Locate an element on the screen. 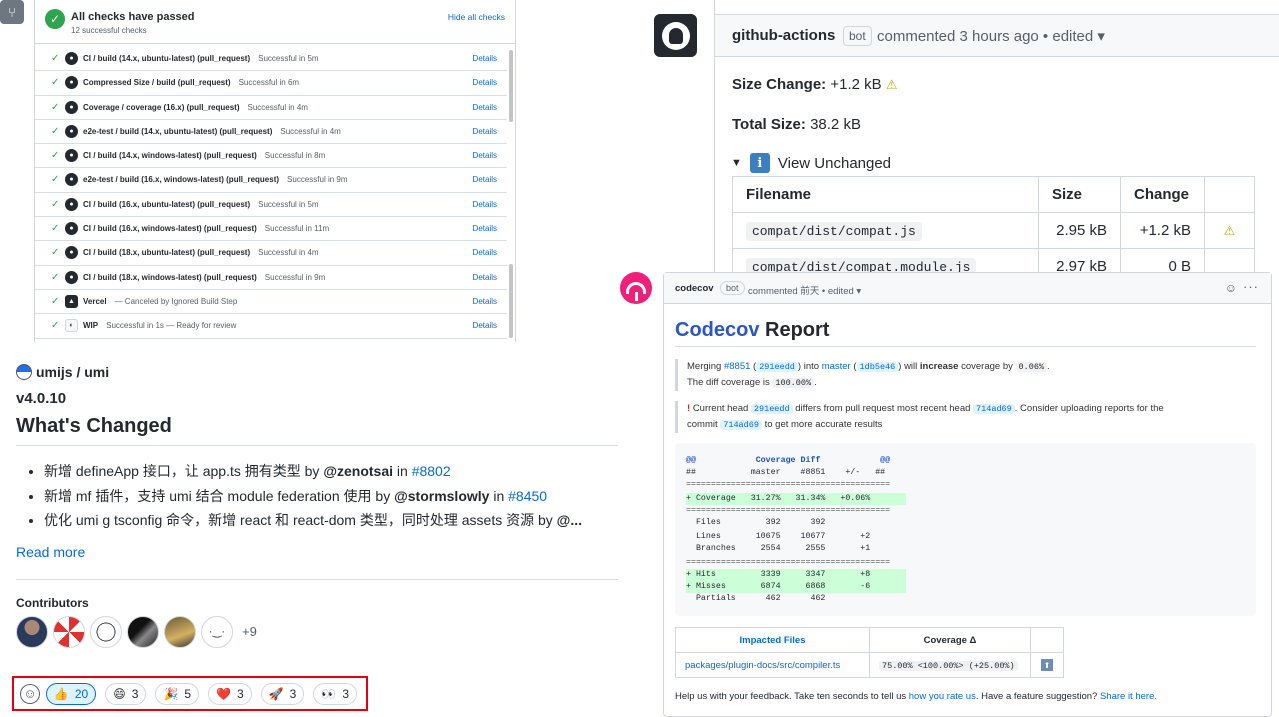 The image size is (1279, 717). reaction-button: 👀 3 is located at coordinates (335, 693).